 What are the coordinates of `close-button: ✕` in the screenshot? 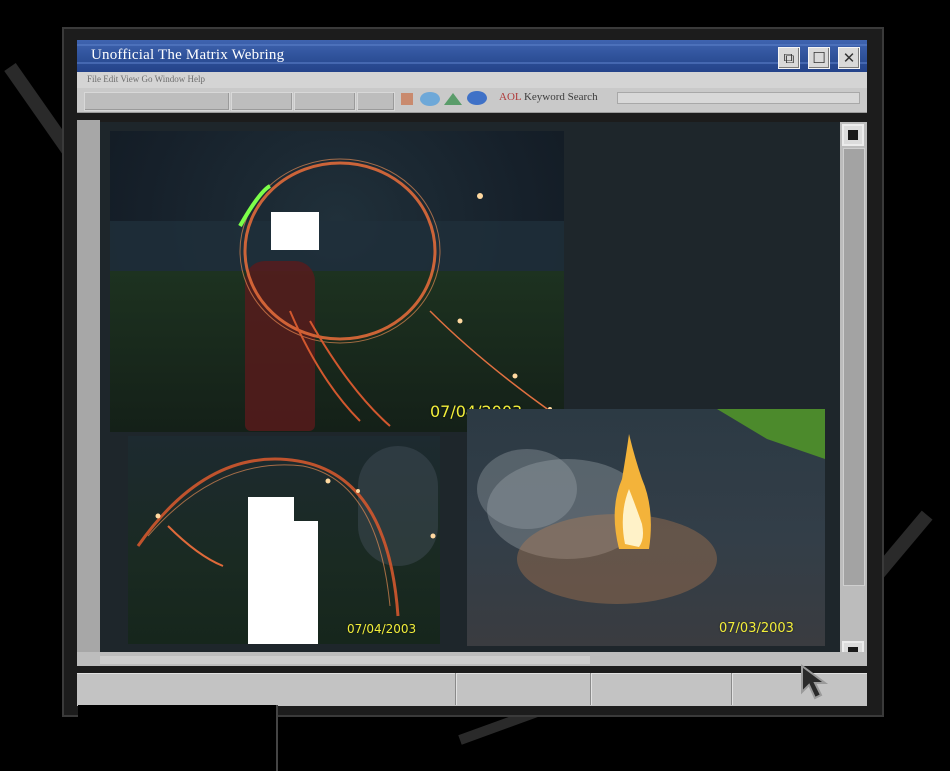 It's located at (849, 58).